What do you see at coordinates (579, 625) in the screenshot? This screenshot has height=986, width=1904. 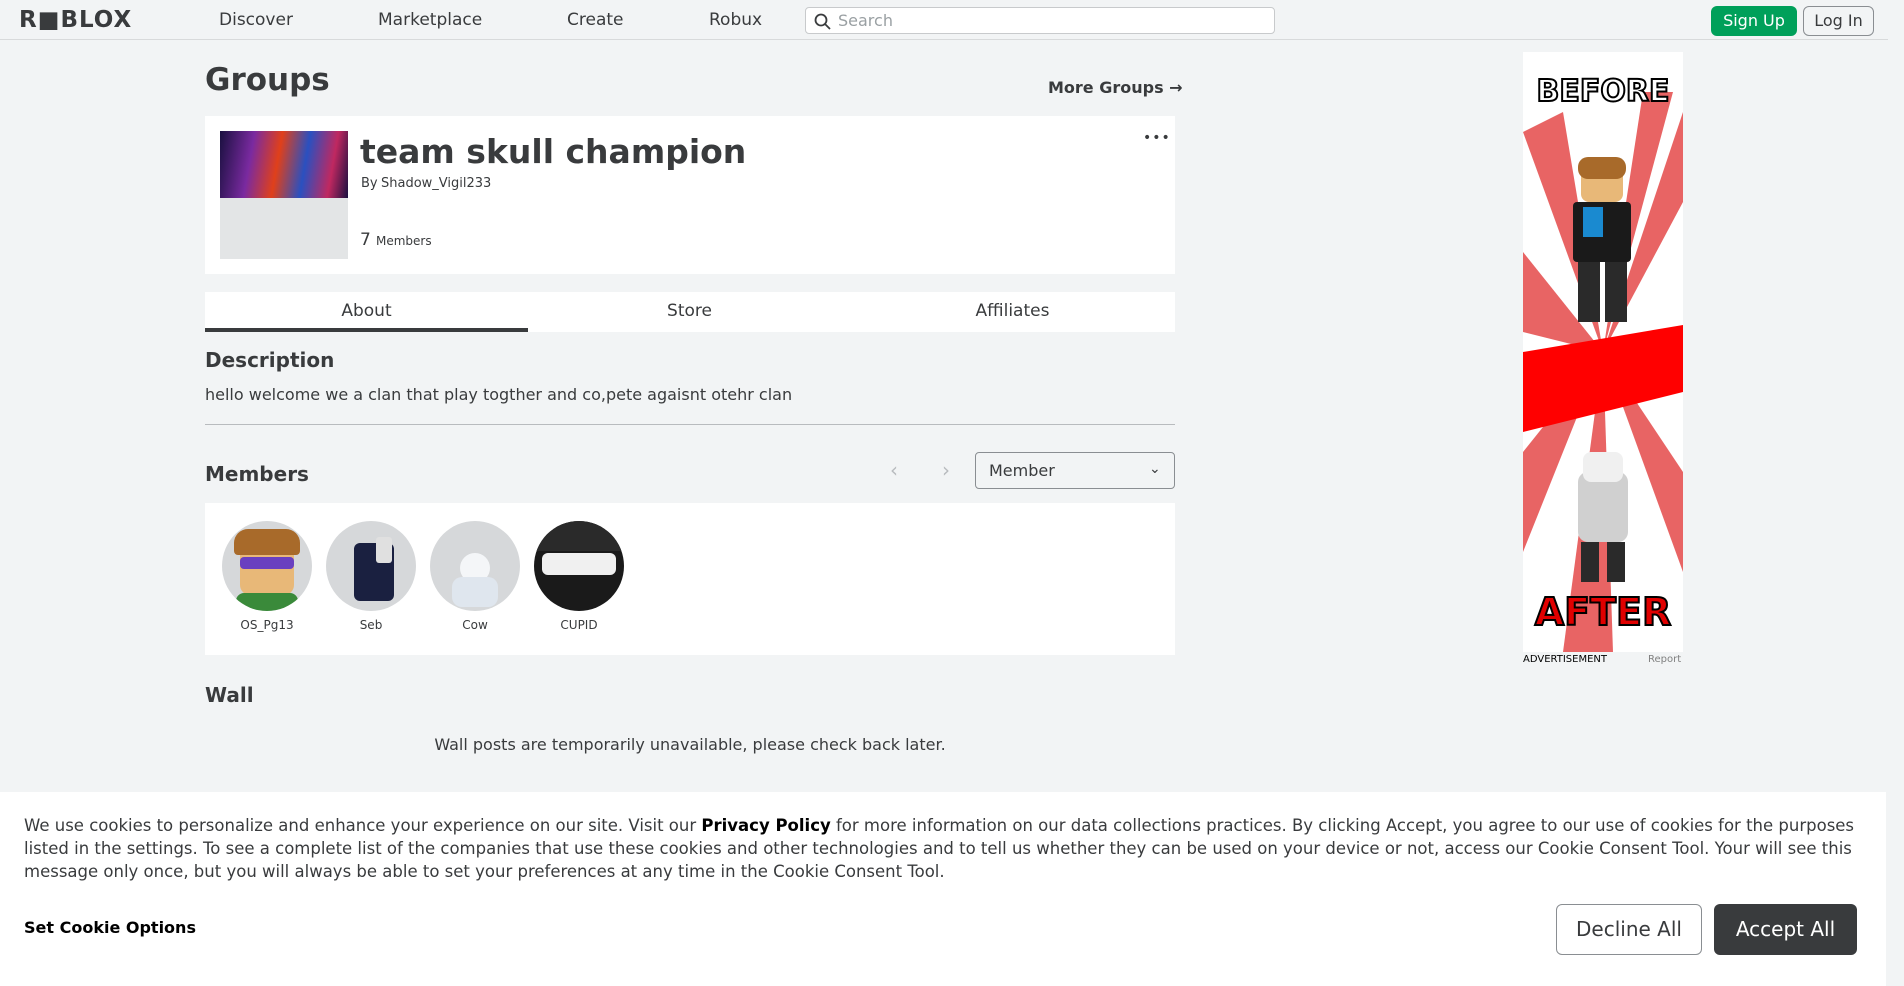 I see `member-name: CUPID` at bounding box center [579, 625].